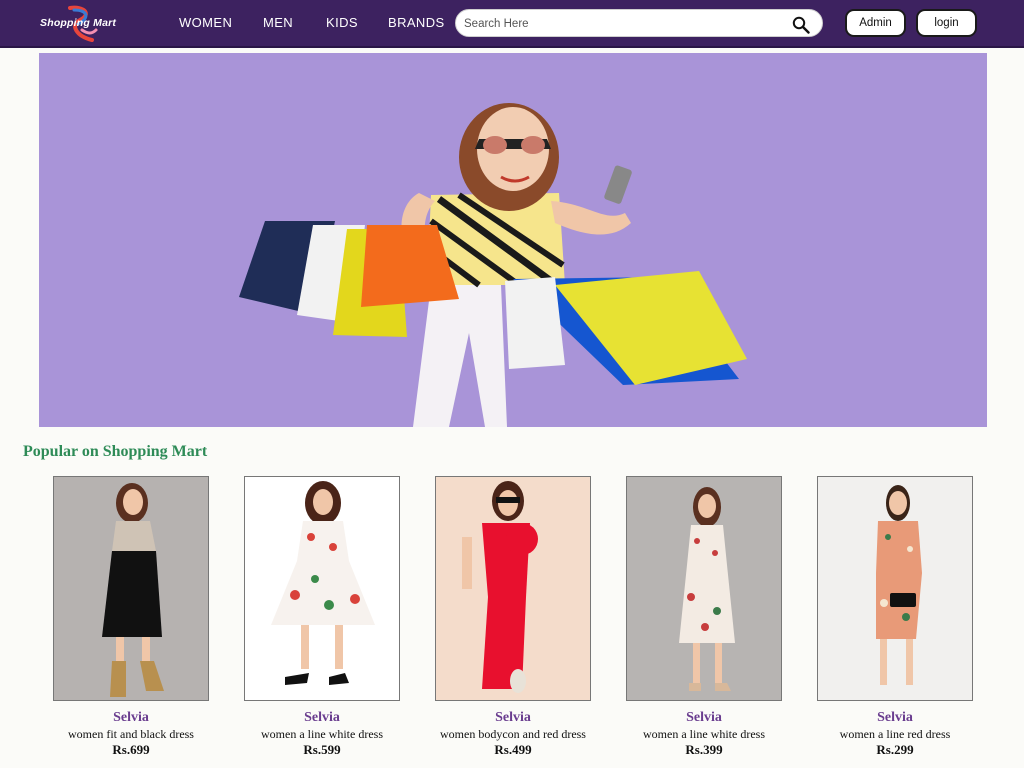 The height and width of the screenshot is (768, 1024). What do you see at coordinates (704, 749) in the screenshot?
I see `product-price: Rs.399` at bounding box center [704, 749].